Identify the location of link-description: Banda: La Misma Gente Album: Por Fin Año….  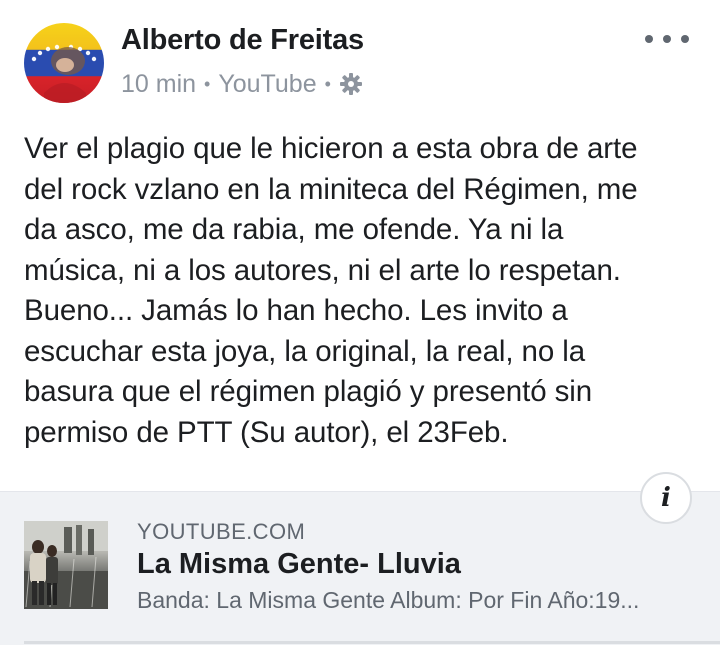
(388, 600).